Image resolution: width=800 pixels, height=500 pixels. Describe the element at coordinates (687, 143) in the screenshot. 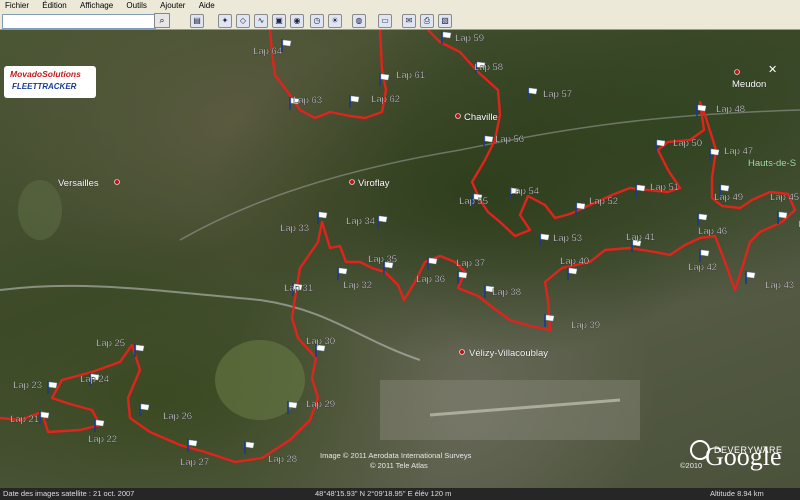

I see `lap-label-lap-50: Lap 50` at that location.